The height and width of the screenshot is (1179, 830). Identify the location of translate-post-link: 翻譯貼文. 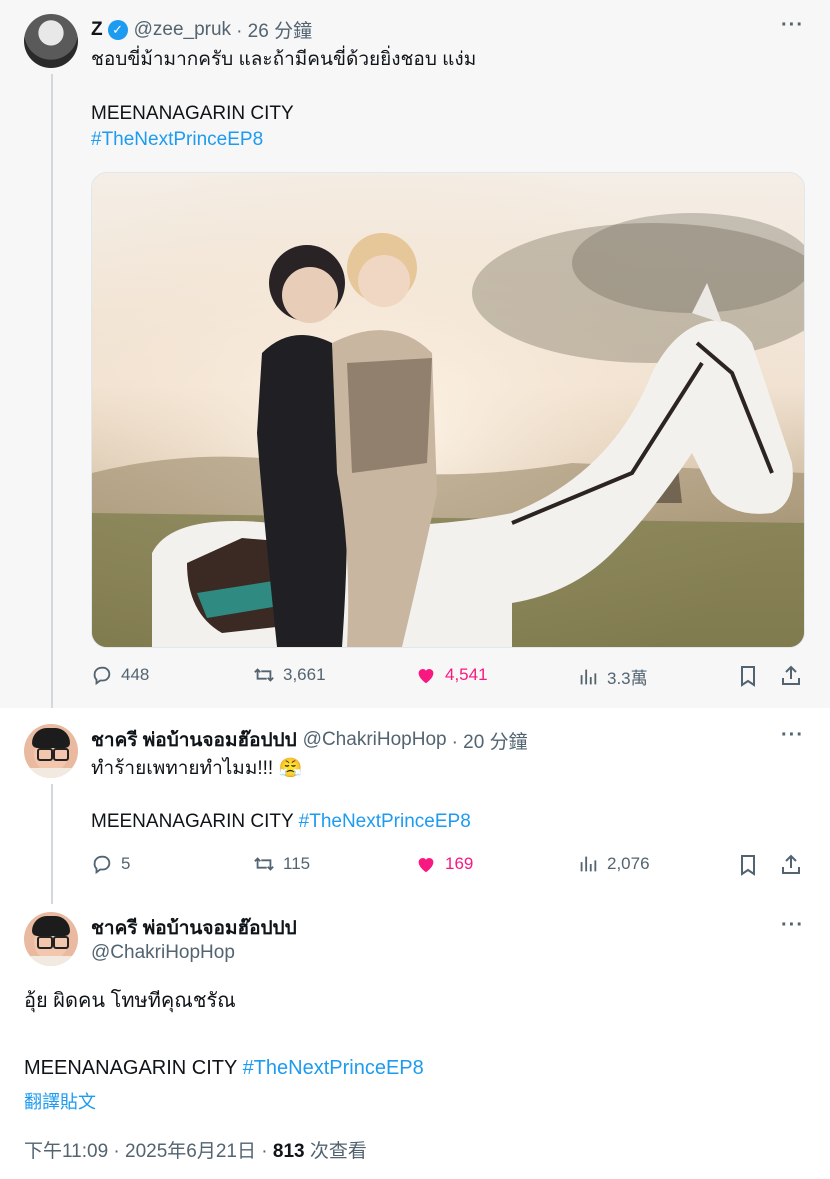
(60, 1101).